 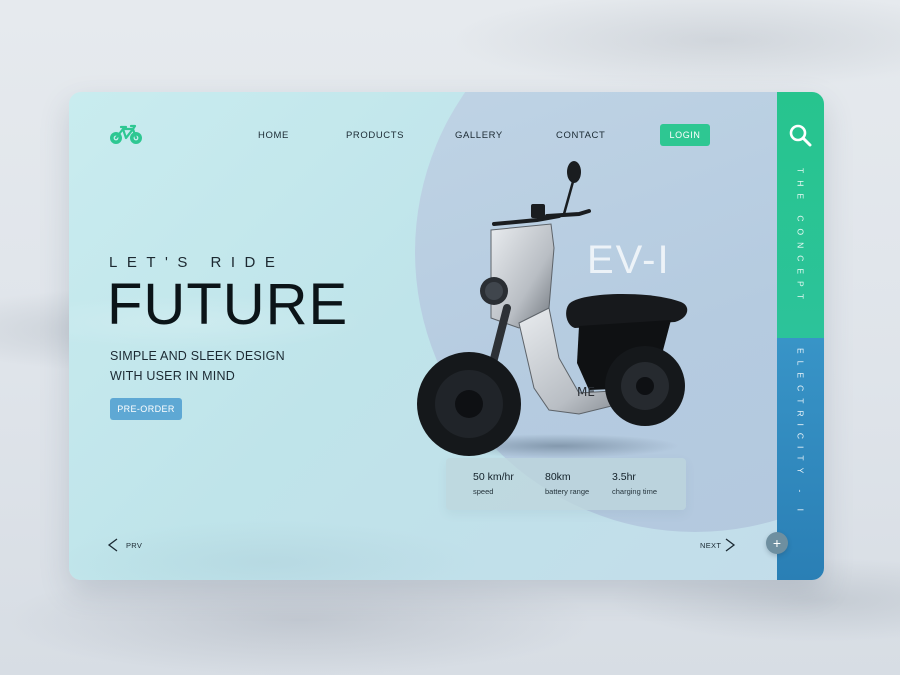 What do you see at coordinates (580, 135) in the screenshot?
I see `nav-contact: CONTACT` at bounding box center [580, 135].